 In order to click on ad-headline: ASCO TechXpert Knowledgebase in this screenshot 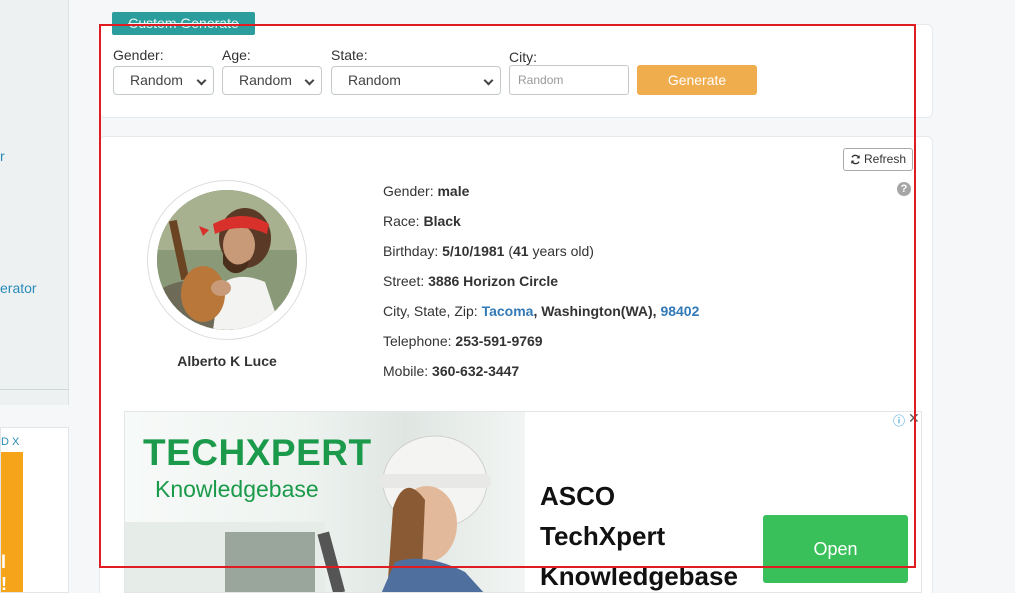, I will do `click(639, 534)`.